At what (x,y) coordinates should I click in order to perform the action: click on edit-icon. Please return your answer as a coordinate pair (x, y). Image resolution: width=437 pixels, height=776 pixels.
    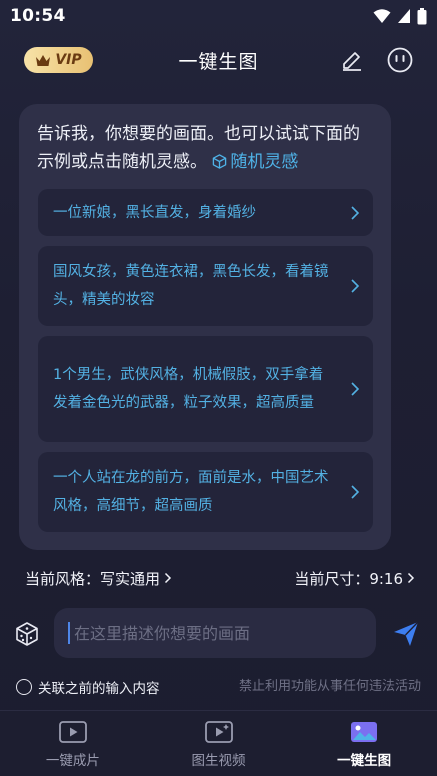
    Looking at the image, I should click on (352, 60).